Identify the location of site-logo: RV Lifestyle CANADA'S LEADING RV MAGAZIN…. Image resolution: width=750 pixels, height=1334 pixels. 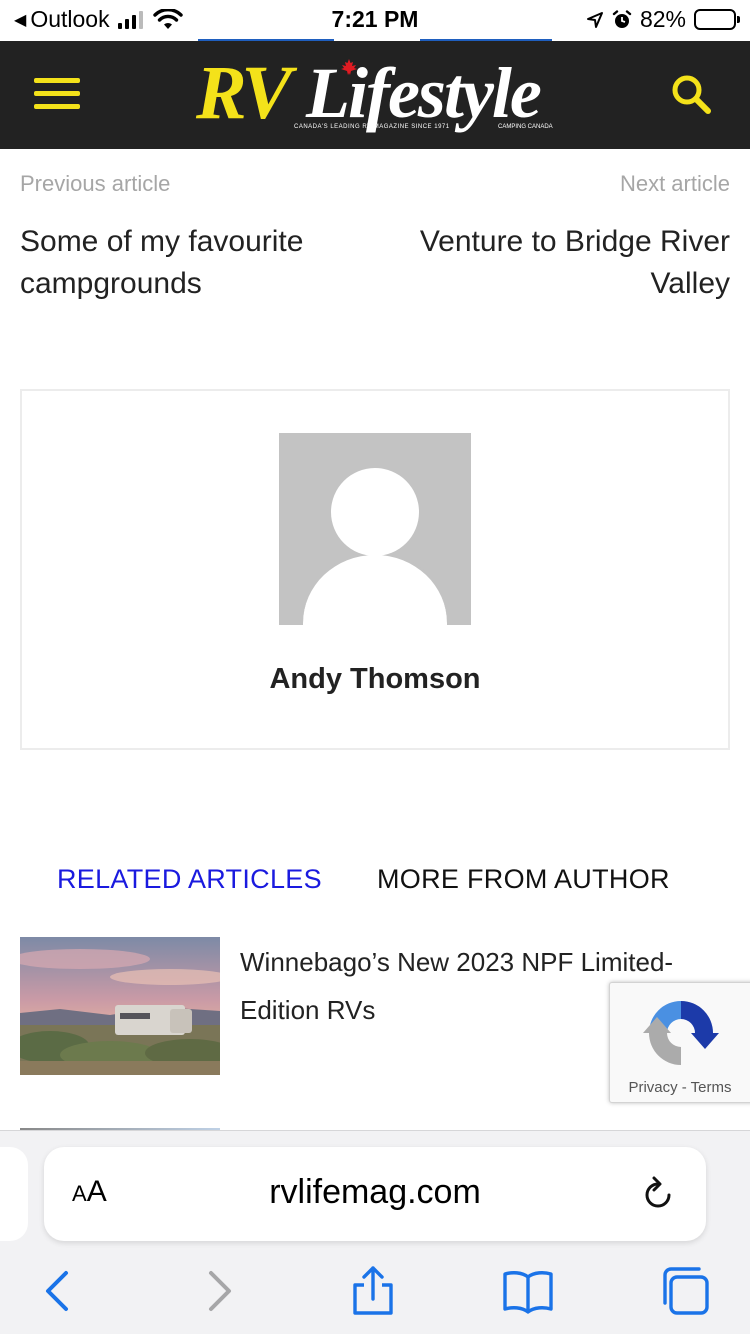
(376, 93).